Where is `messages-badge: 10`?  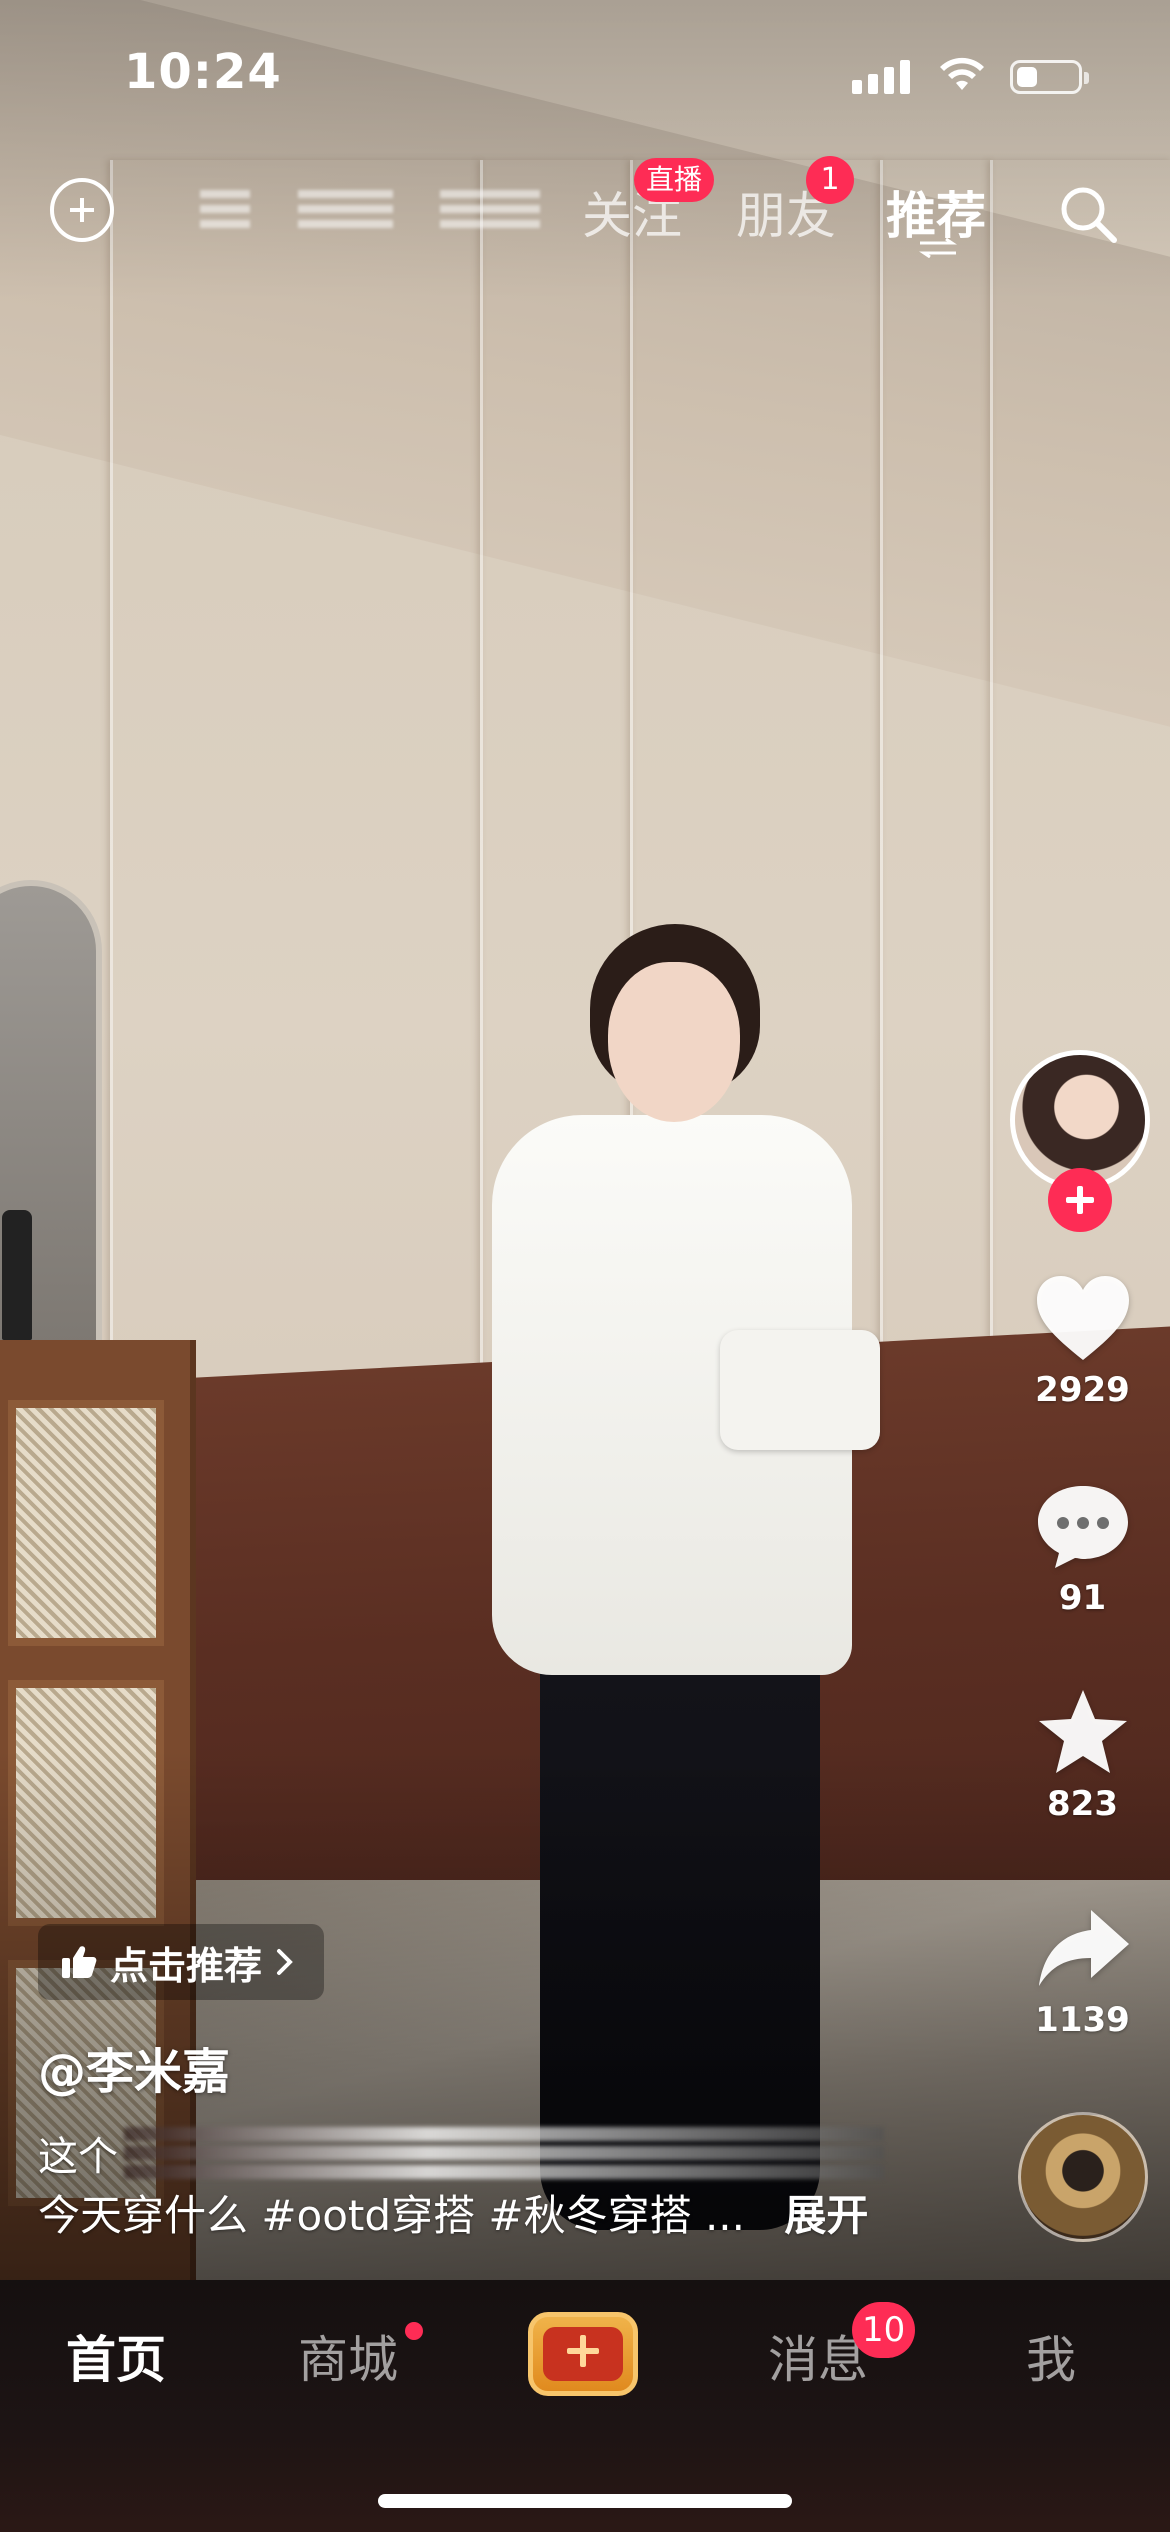
messages-badge: 10 is located at coordinates (884, 2330).